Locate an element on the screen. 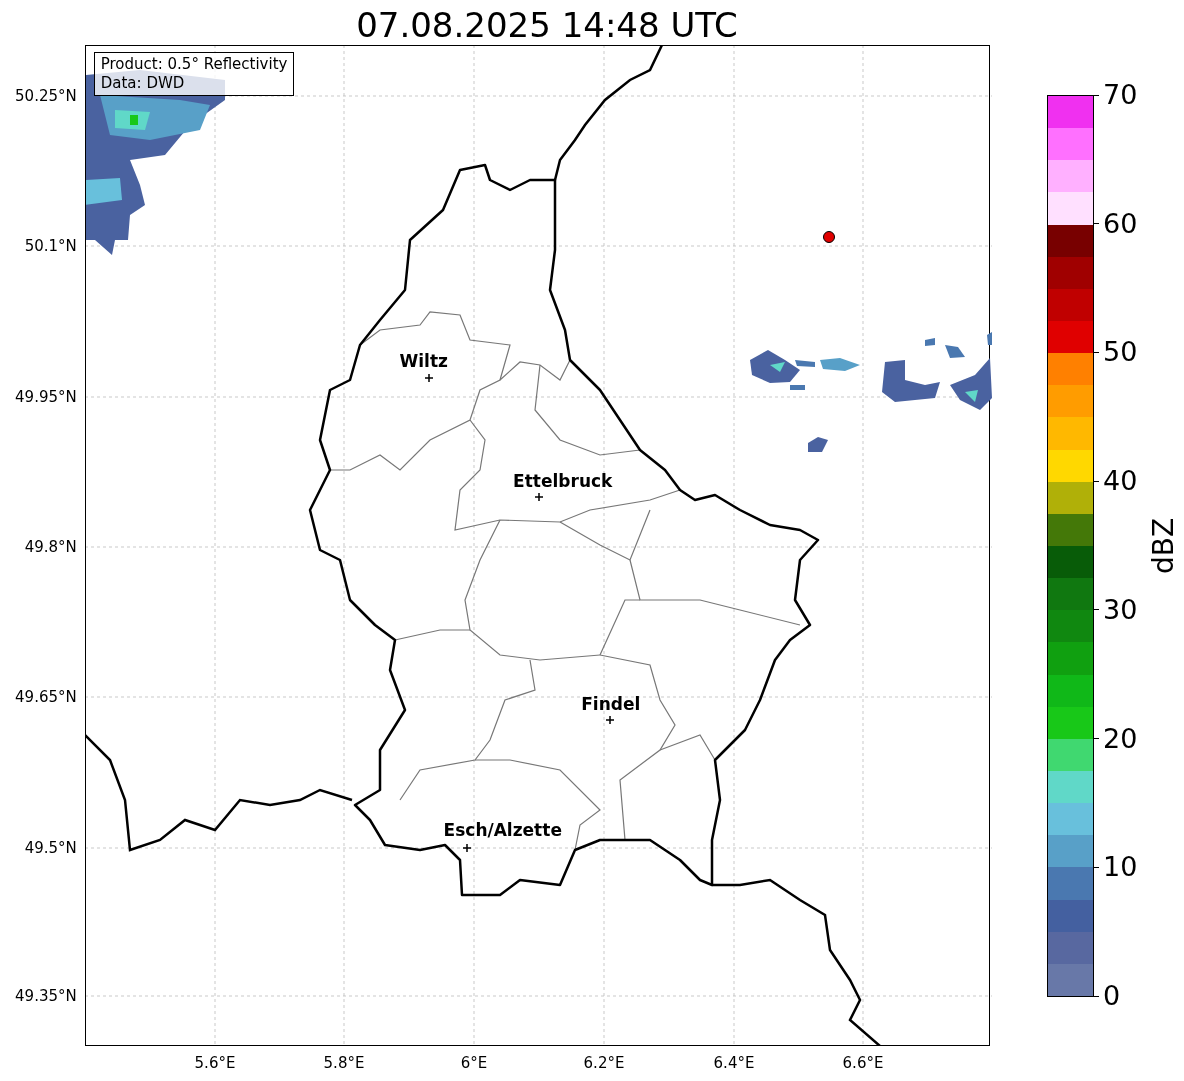  latitude-label: 49.5°N is located at coordinates (50, 848).